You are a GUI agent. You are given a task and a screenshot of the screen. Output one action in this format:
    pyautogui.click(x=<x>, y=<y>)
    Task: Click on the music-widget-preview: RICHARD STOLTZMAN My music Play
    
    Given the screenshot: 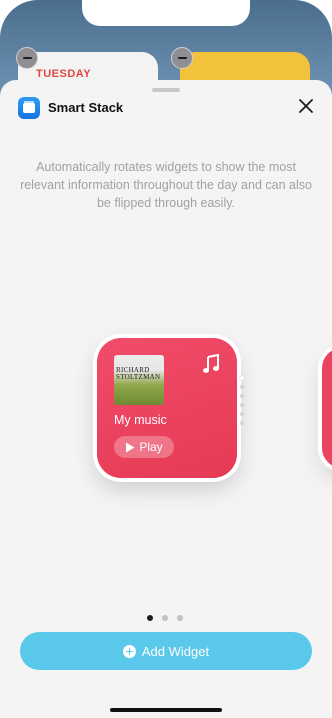 What is the action you would take?
    pyautogui.click(x=167, y=408)
    